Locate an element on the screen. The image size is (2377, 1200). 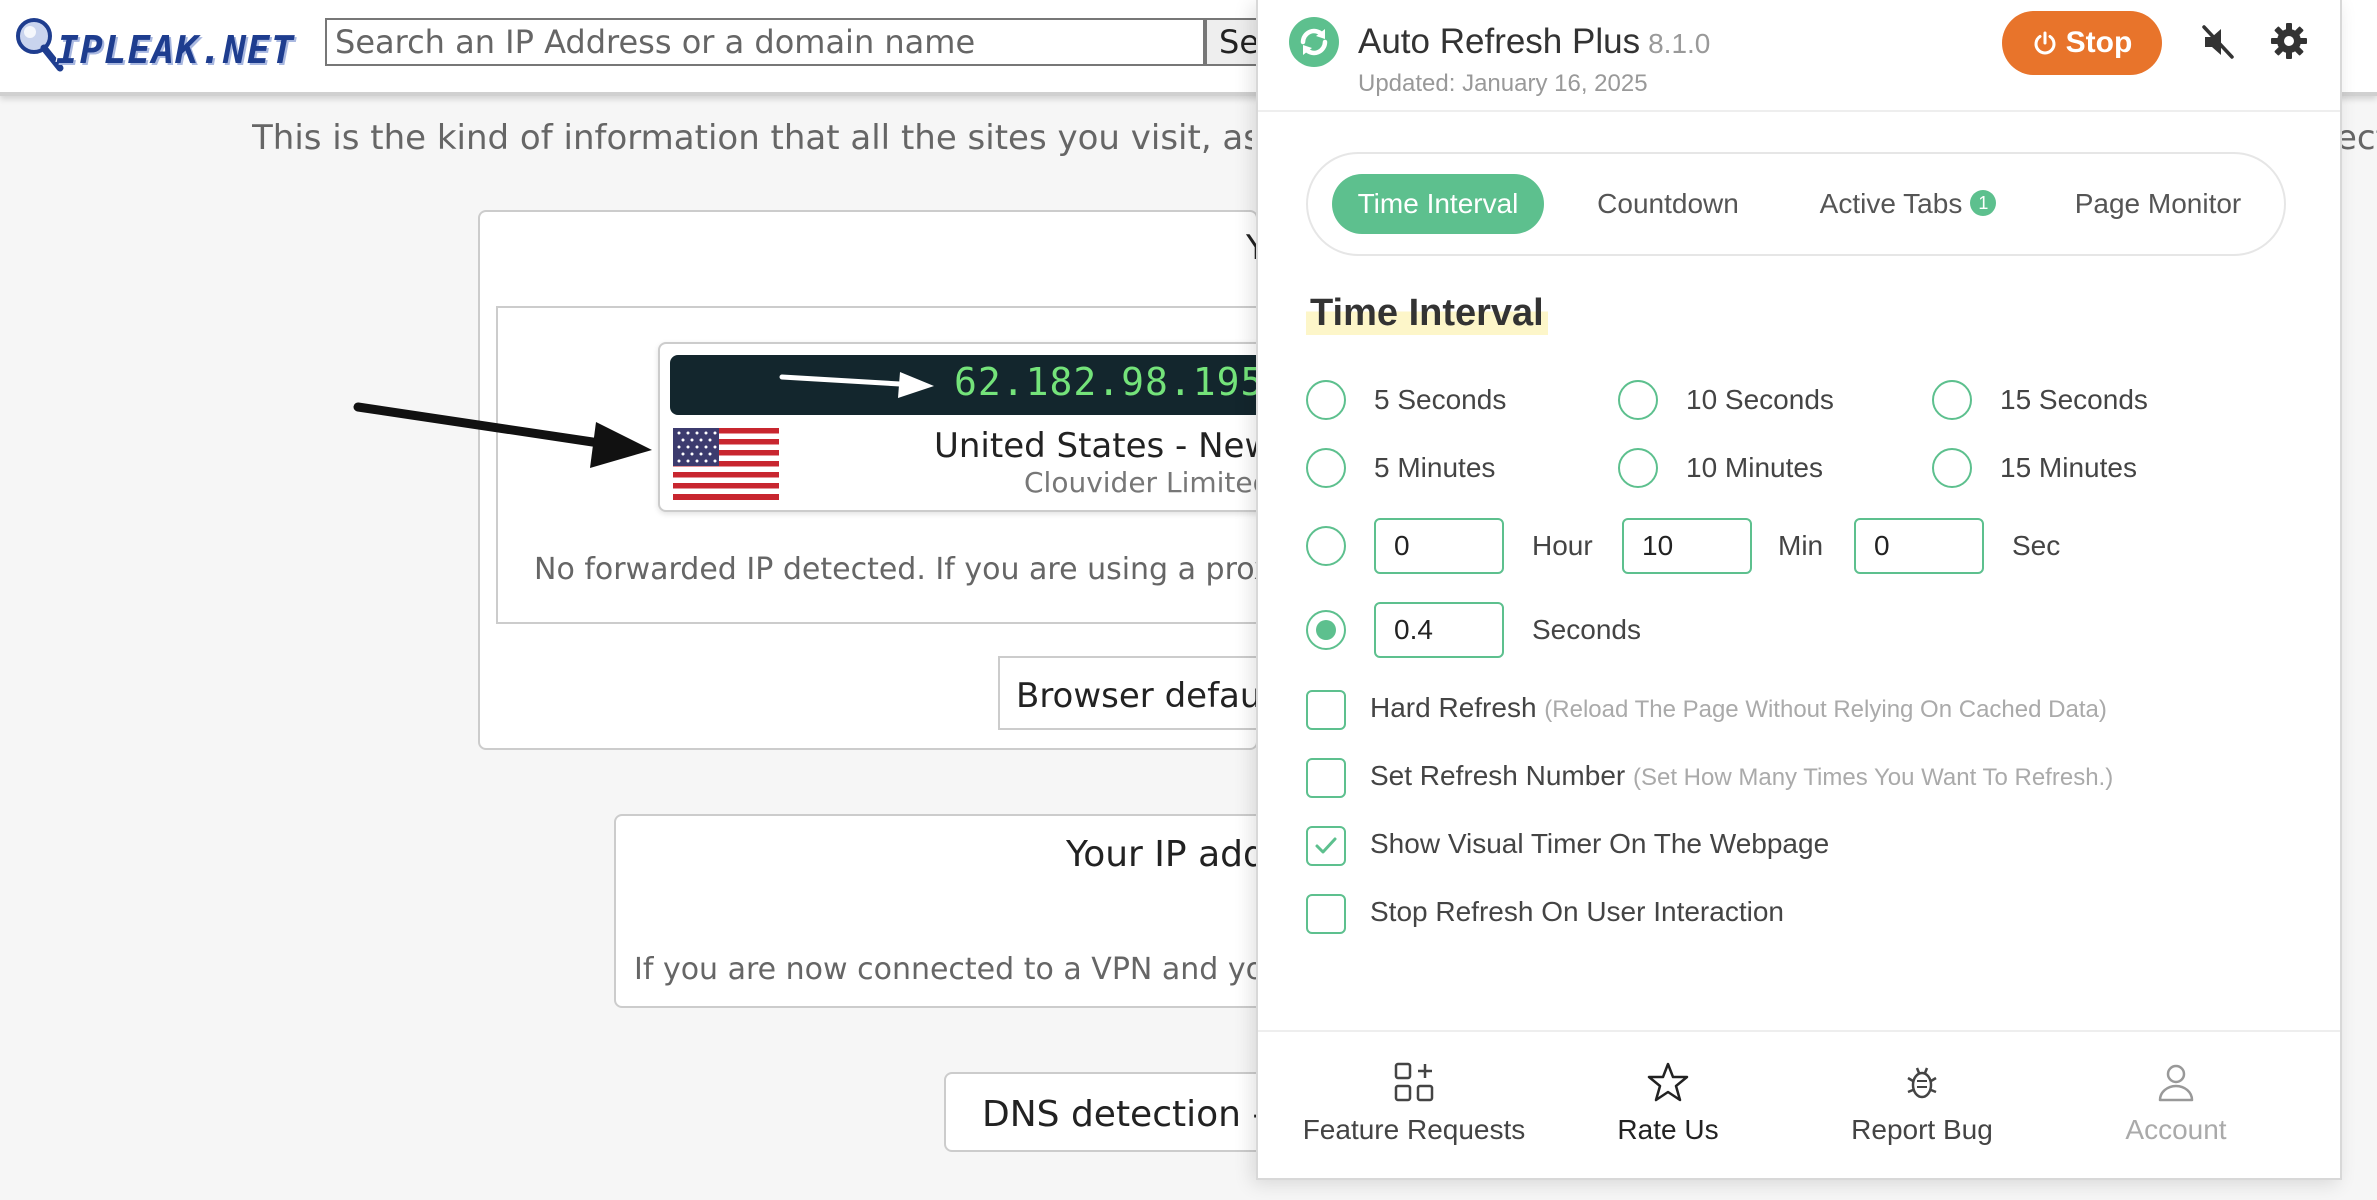
browser-default-button: Browser default is located at coordinates (1133, 693).